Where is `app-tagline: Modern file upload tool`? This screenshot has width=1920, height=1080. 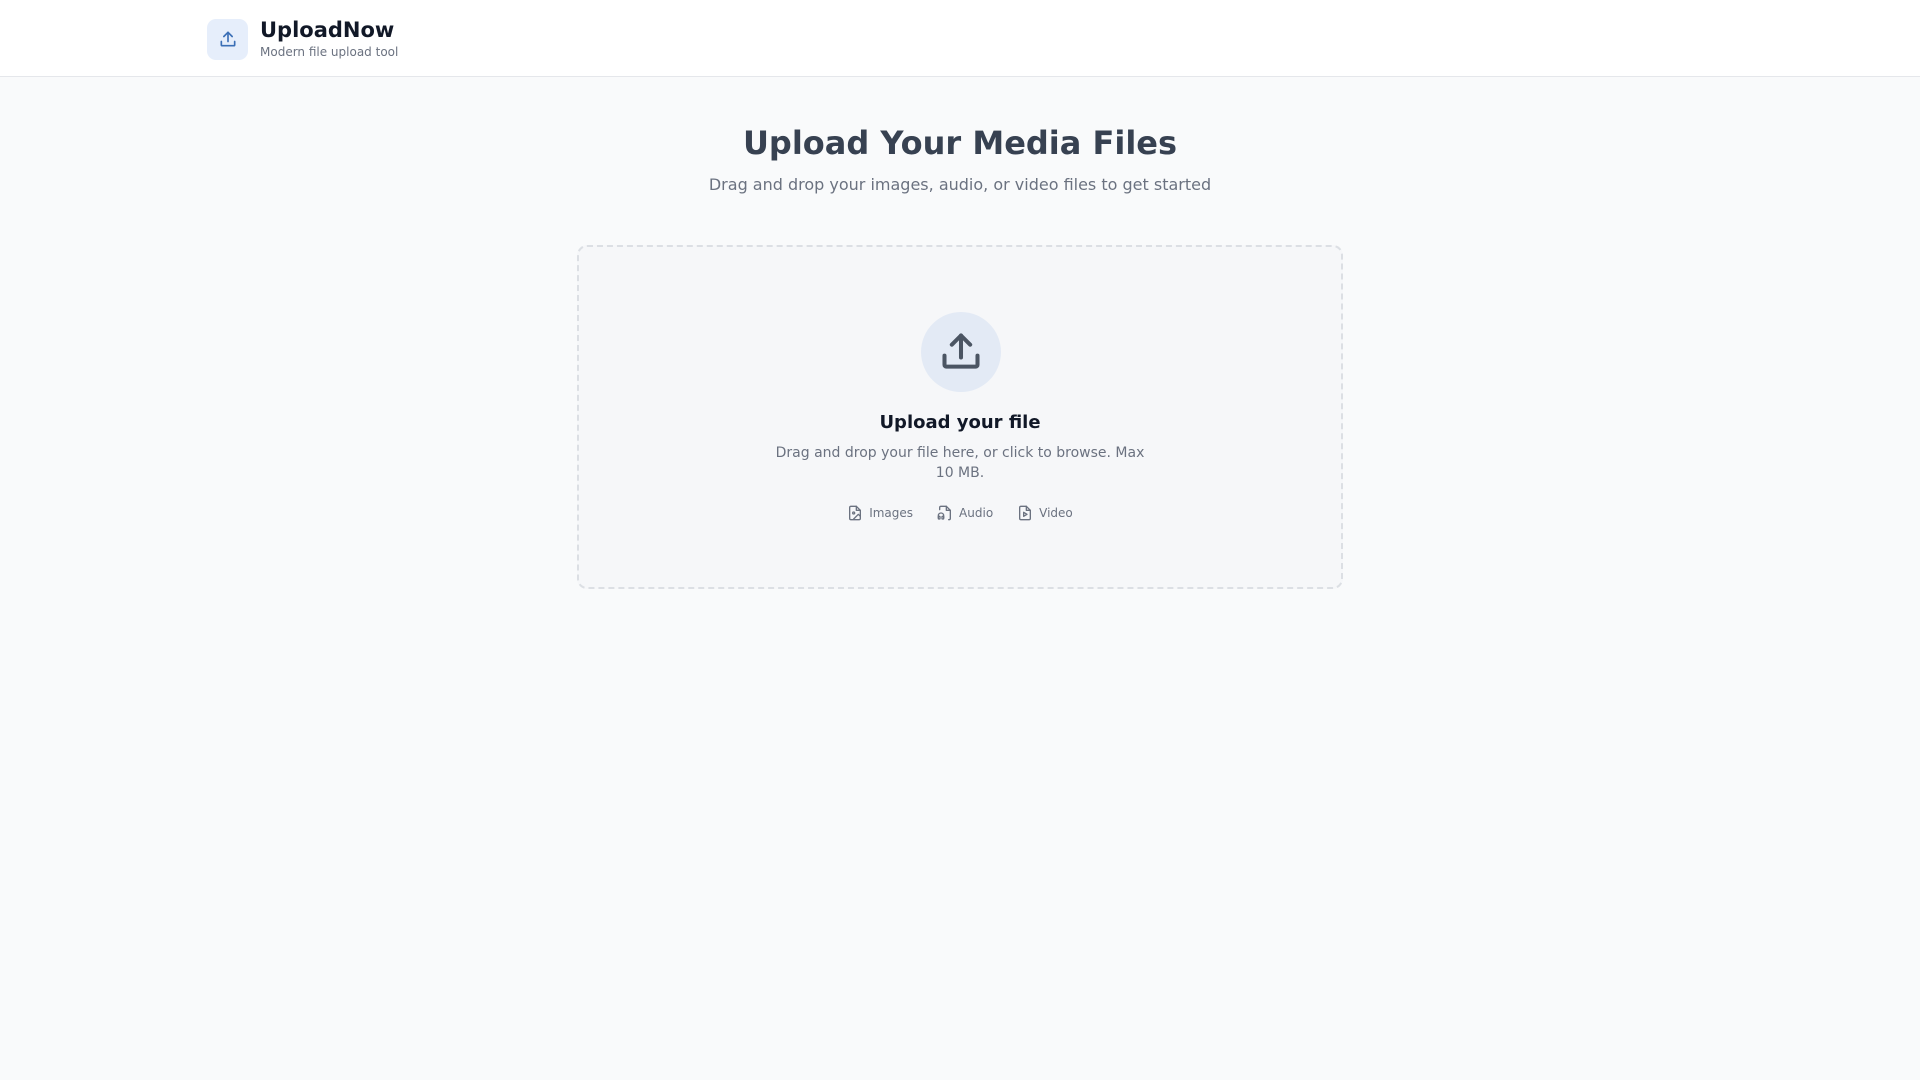 app-tagline: Modern file upload tool is located at coordinates (329, 52).